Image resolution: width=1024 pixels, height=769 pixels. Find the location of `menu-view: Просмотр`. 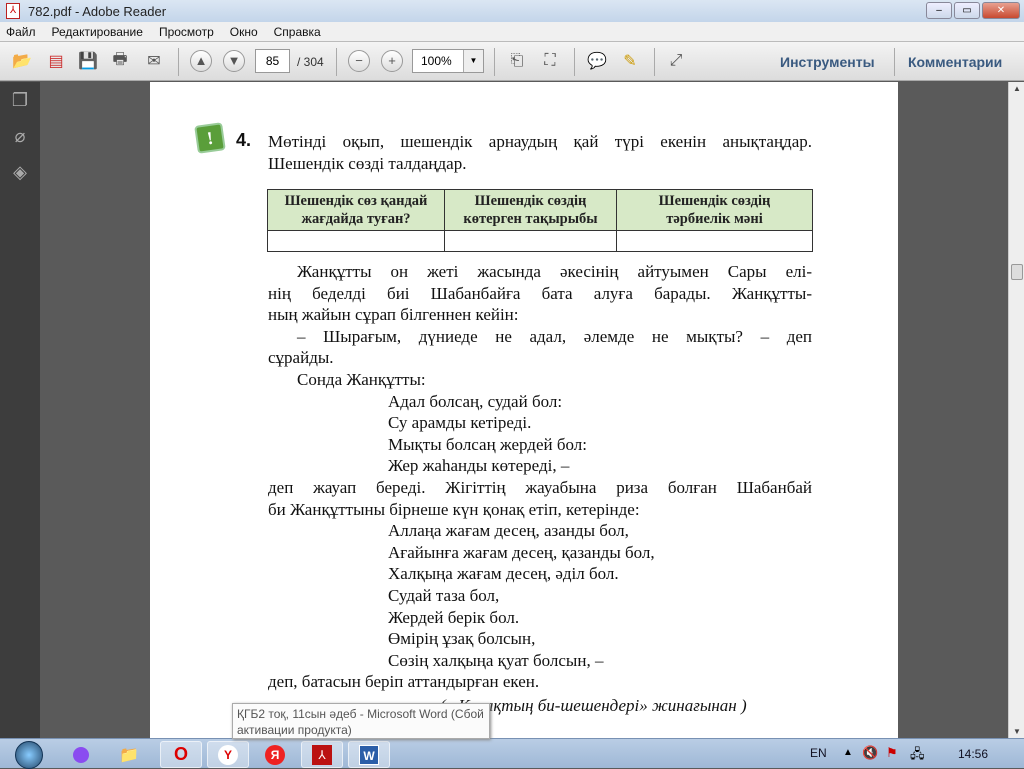

menu-view: Просмотр is located at coordinates (186, 32).